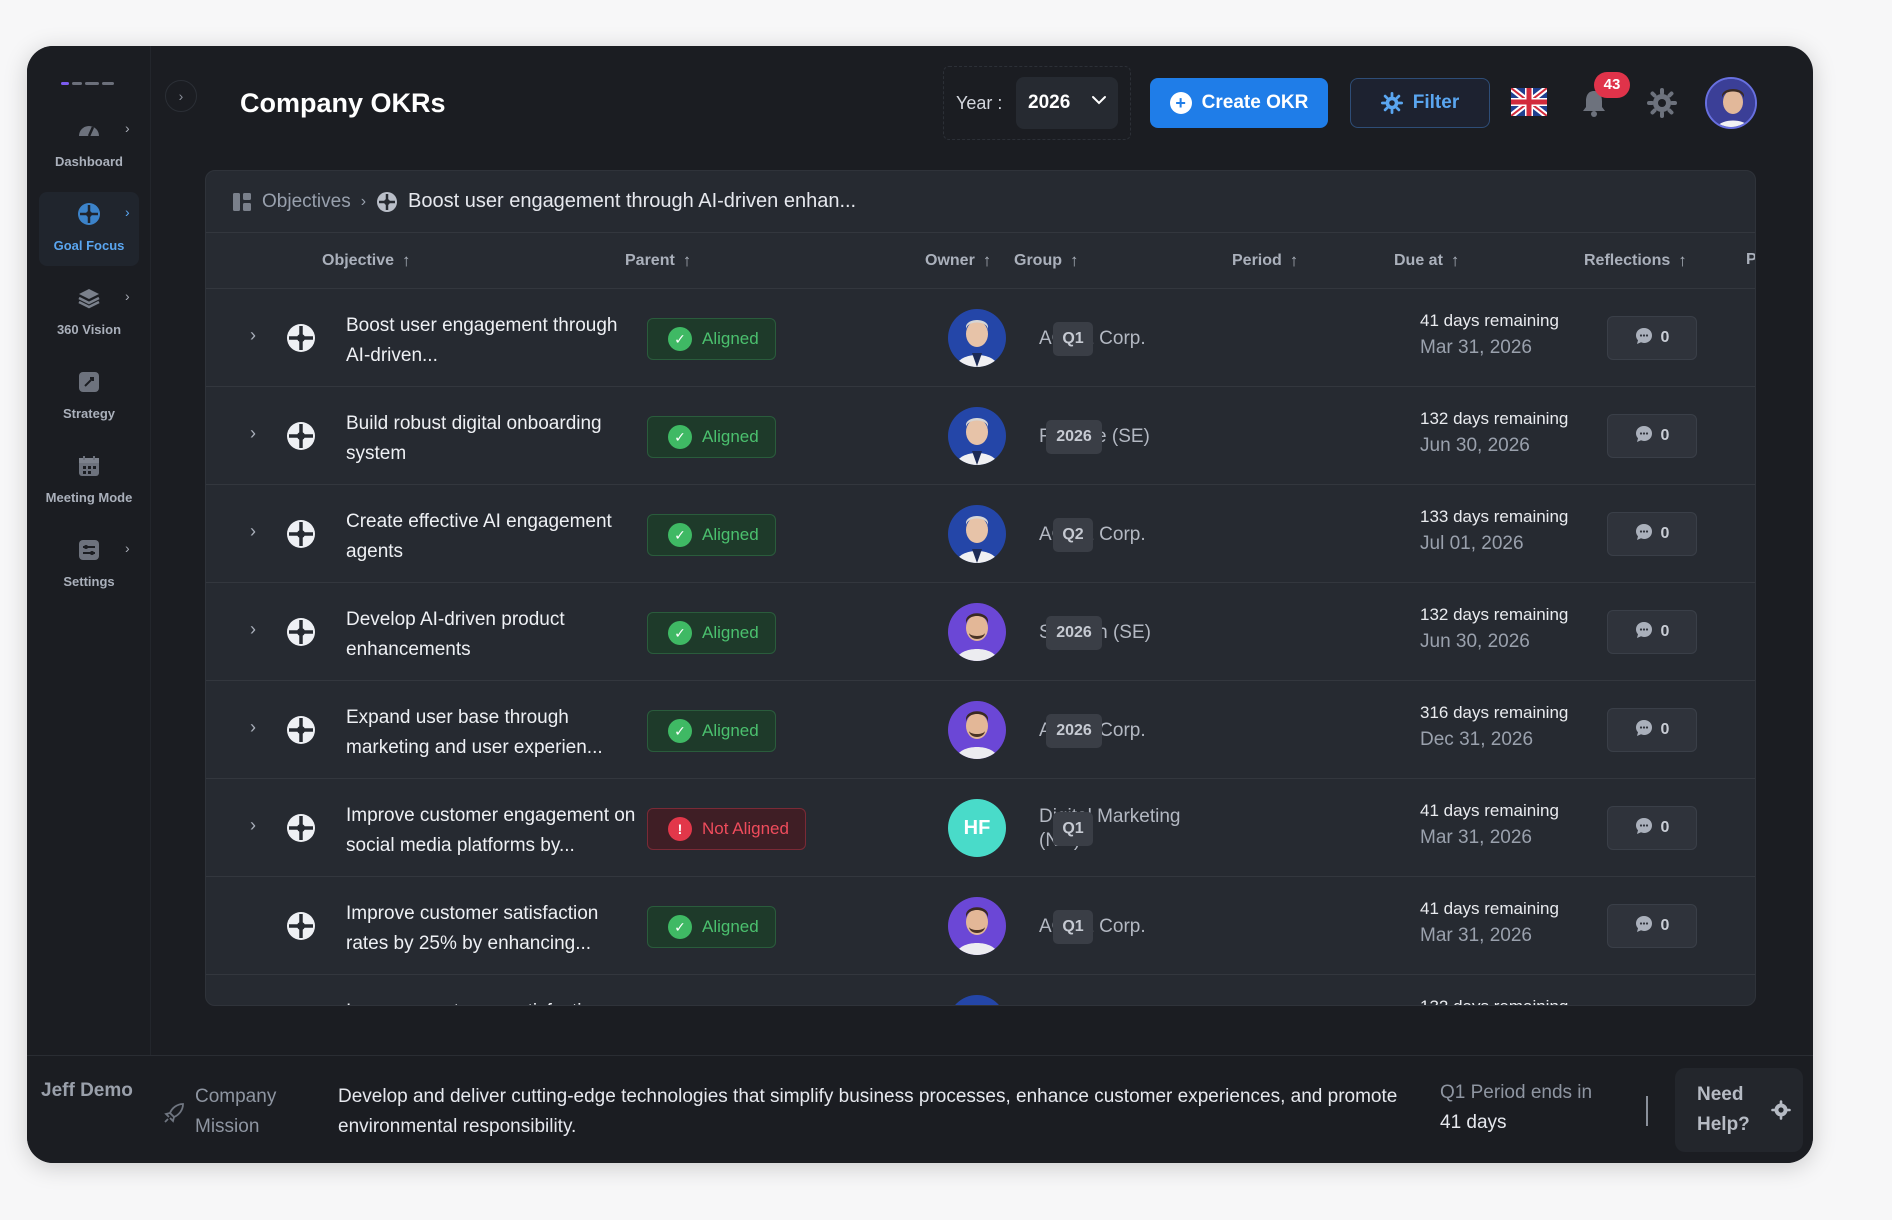  Describe the element at coordinates (1739, 1110) in the screenshot. I see `need-help-button: Need Help?` at that location.